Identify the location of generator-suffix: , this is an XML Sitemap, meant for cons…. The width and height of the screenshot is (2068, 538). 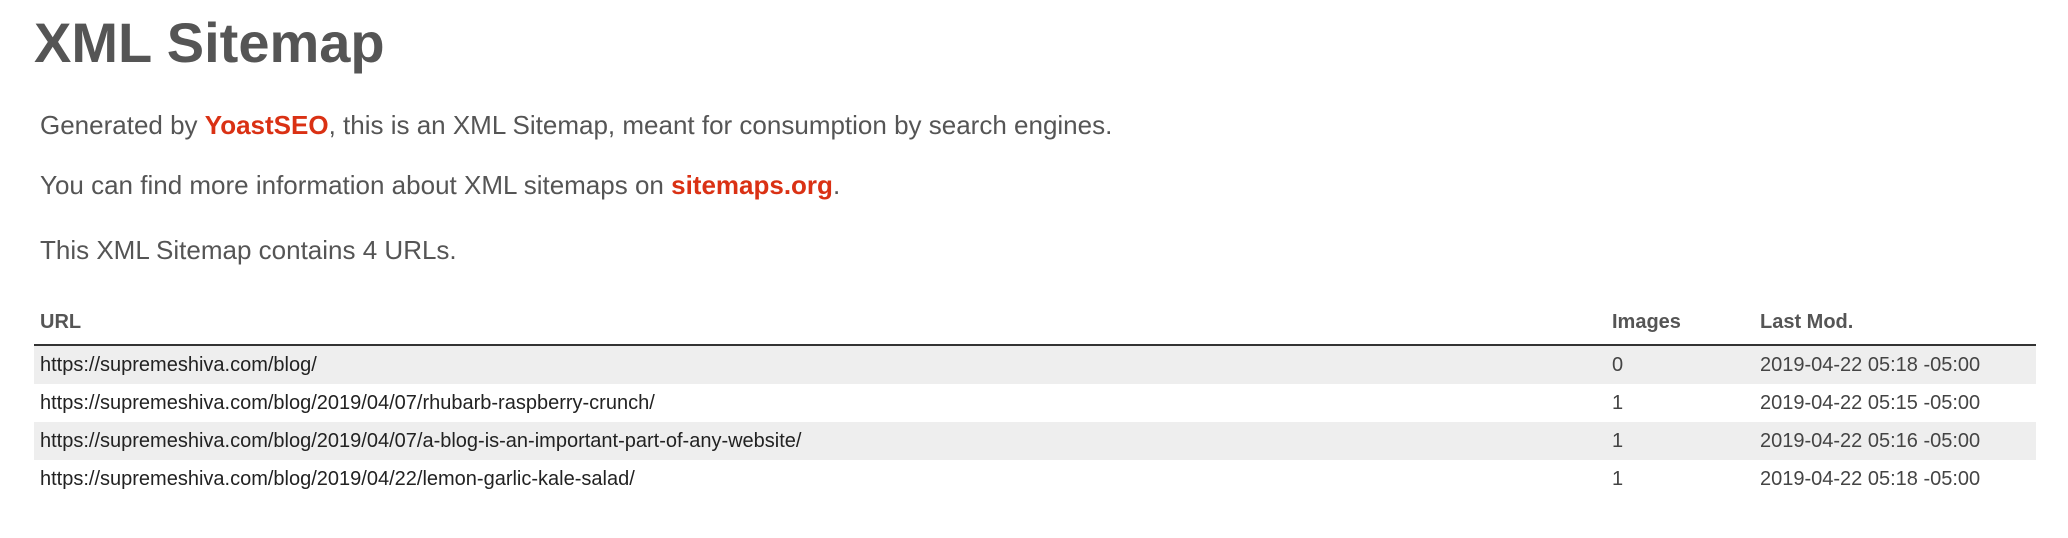
(720, 125).